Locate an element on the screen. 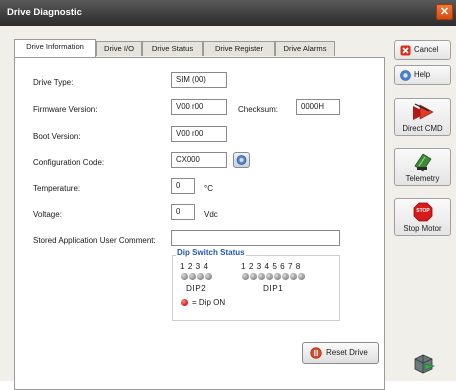  close-button: ✕ is located at coordinates (444, 12).